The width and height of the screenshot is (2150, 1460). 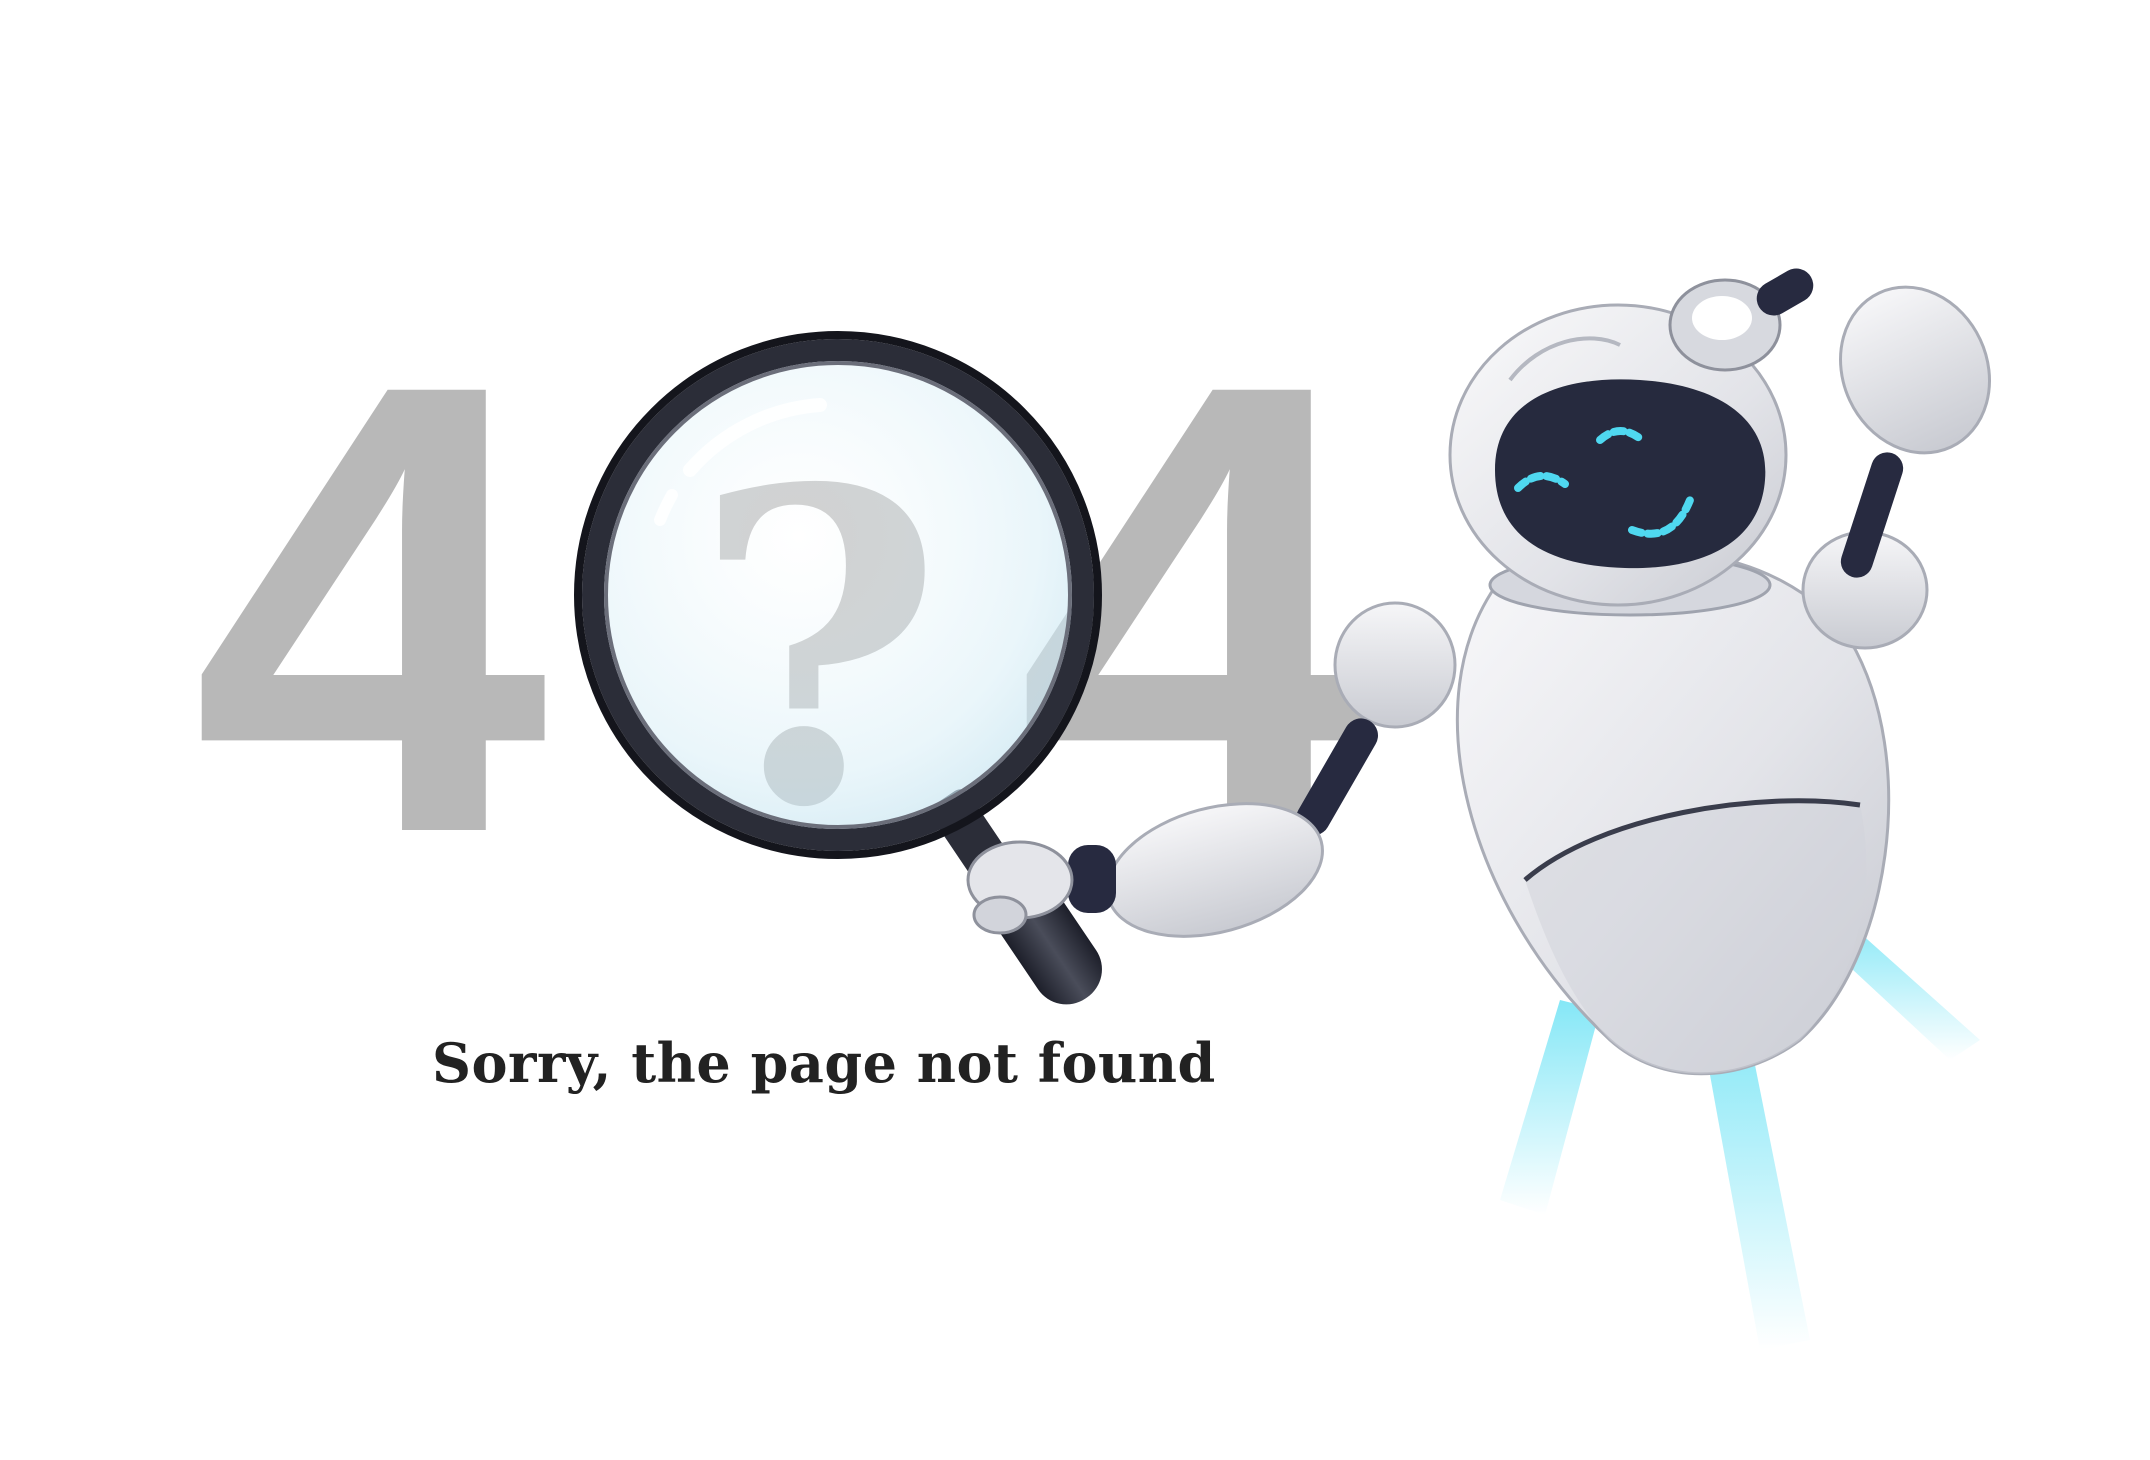 What do you see at coordinates (824, 1063) in the screenshot?
I see `error-message: Sorry, the page not found` at bounding box center [824, 1063].